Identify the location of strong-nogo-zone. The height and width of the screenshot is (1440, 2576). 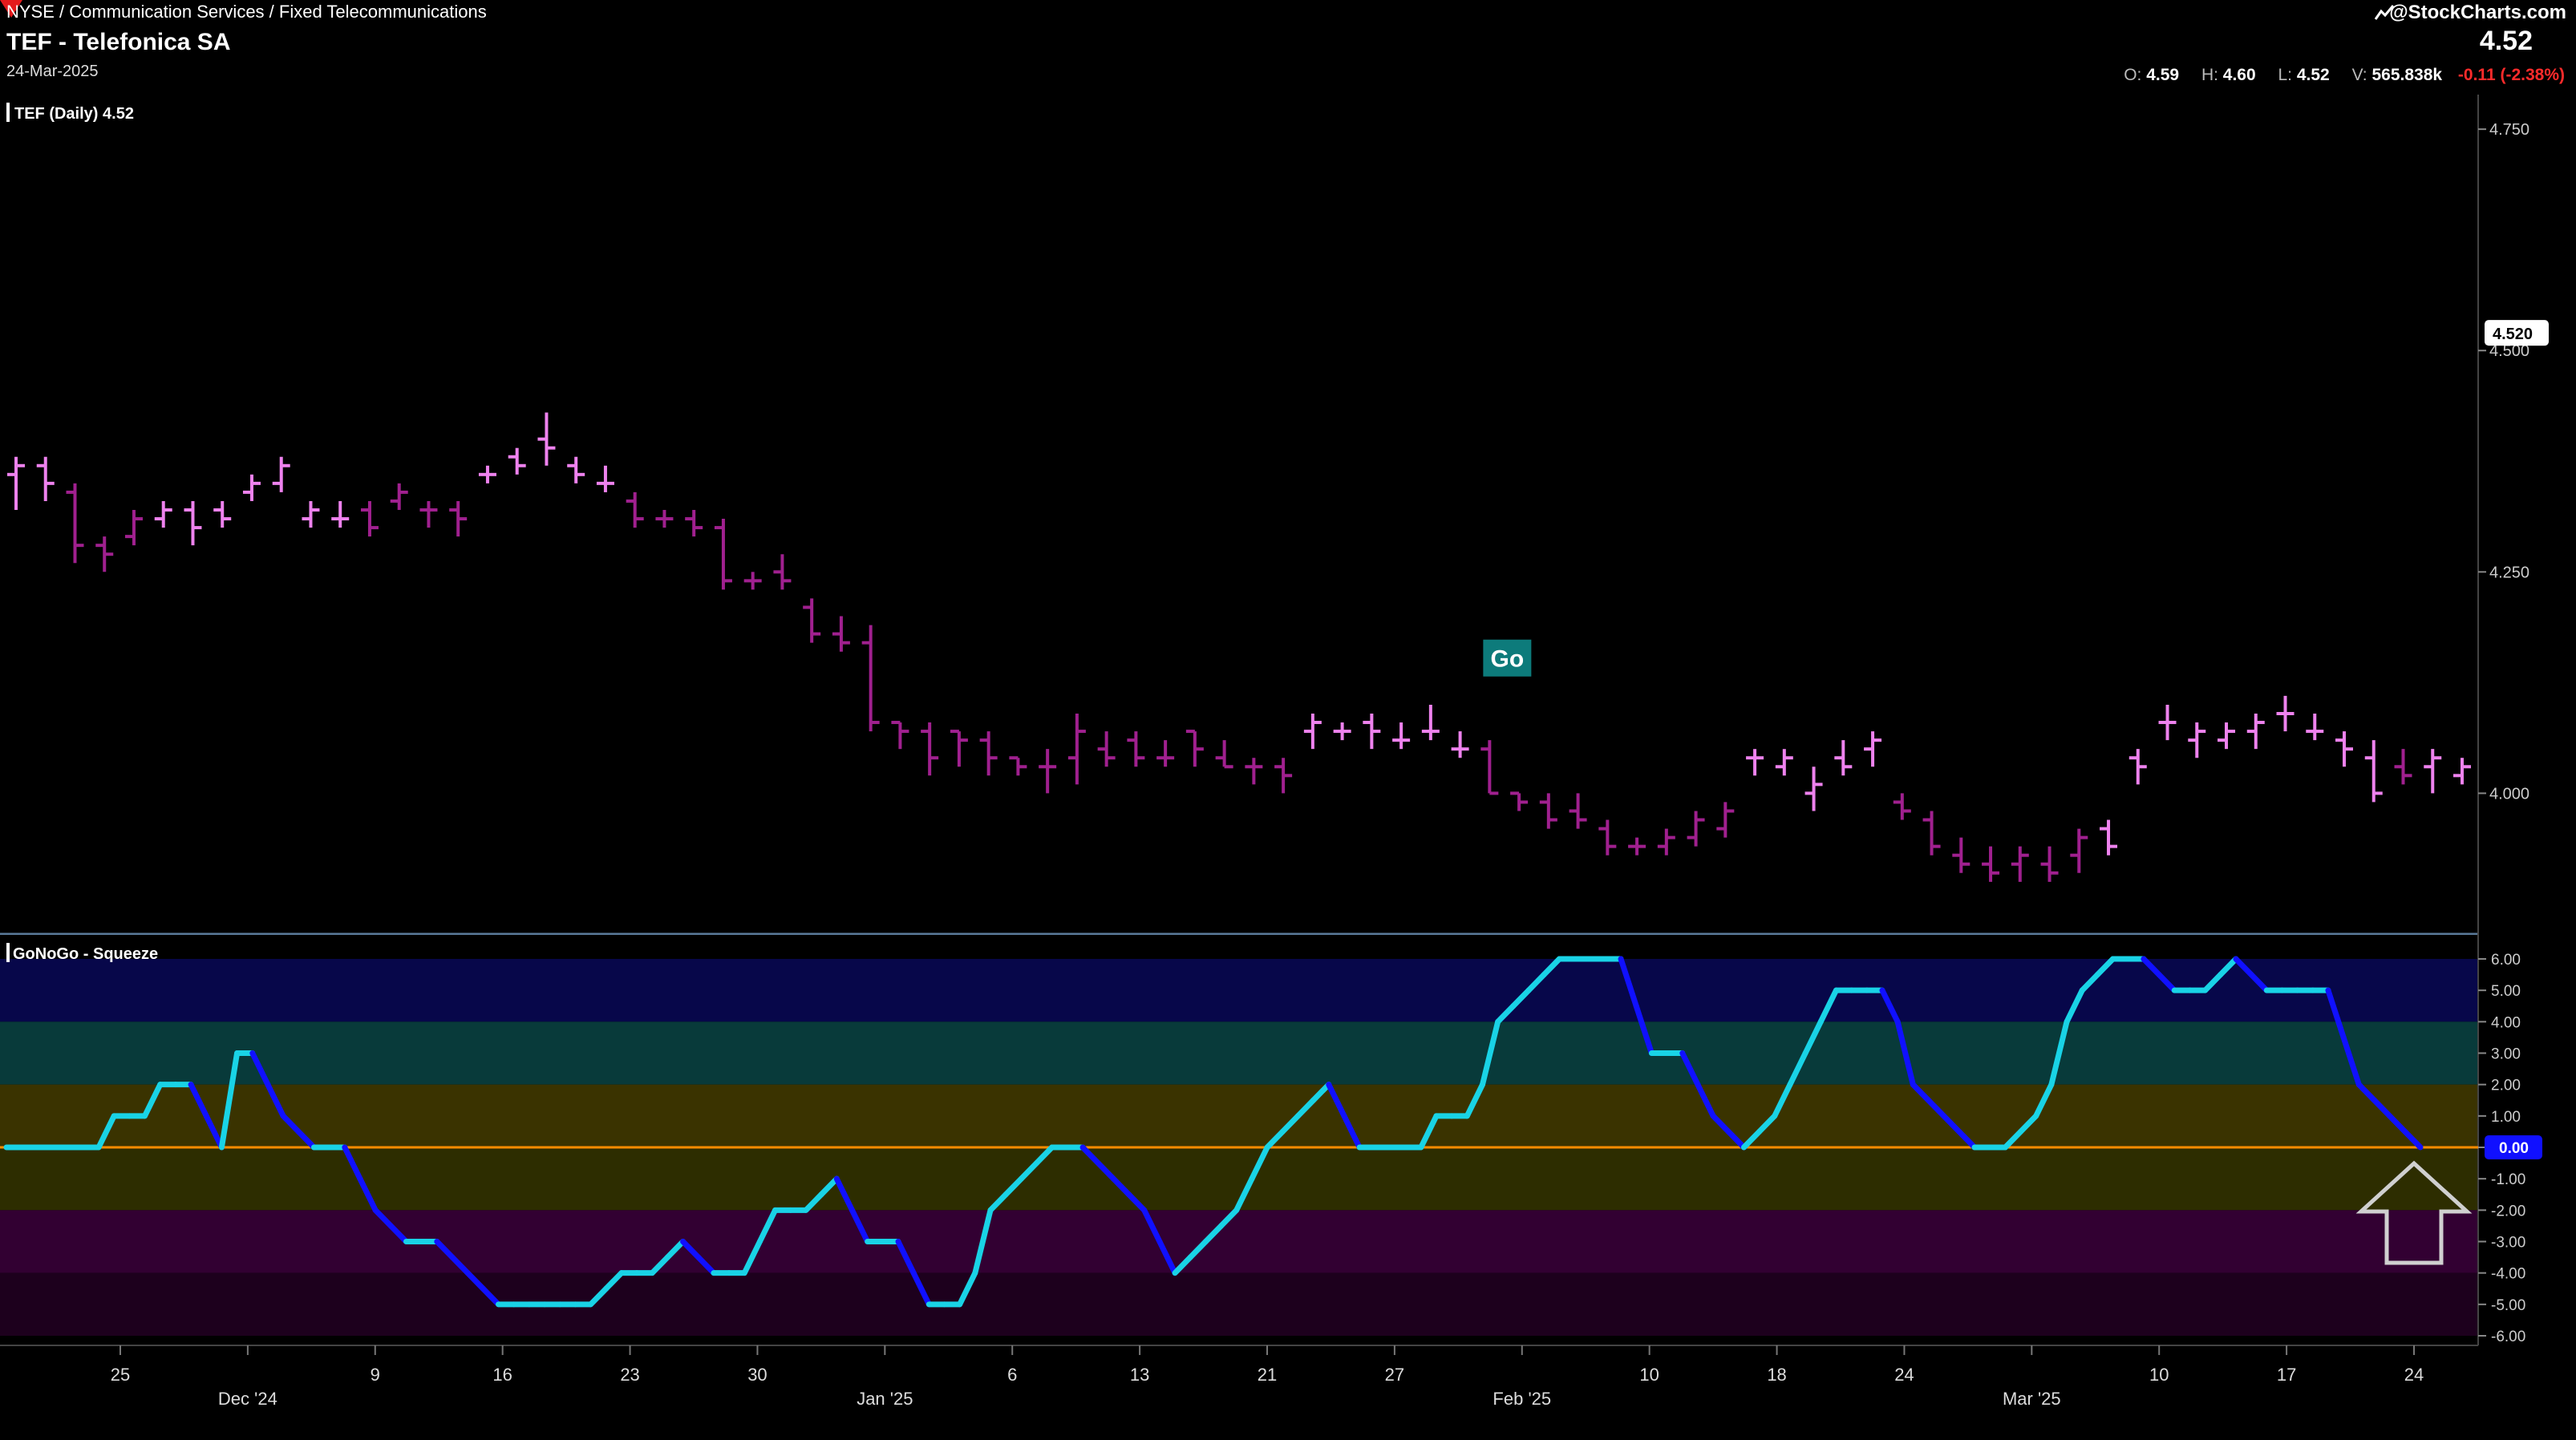
(1243, 1304).